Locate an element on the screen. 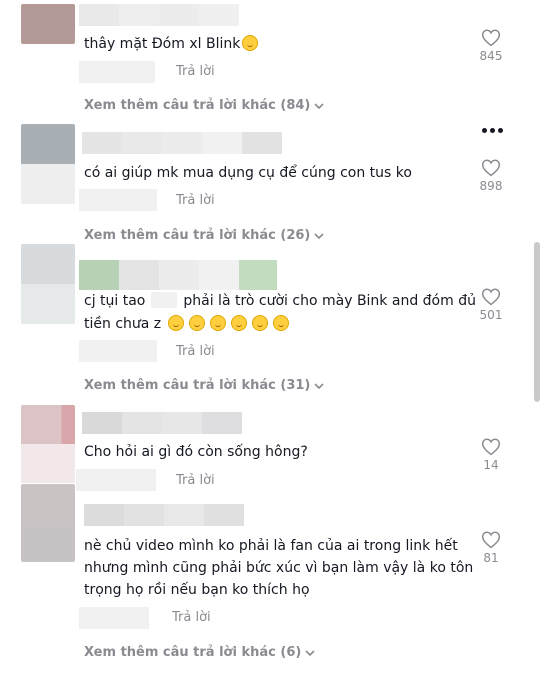 The image size is (543, 678). comment-text: Cho hỏi ai gì đó còn sống hông? is located at coordinates (196, 452).